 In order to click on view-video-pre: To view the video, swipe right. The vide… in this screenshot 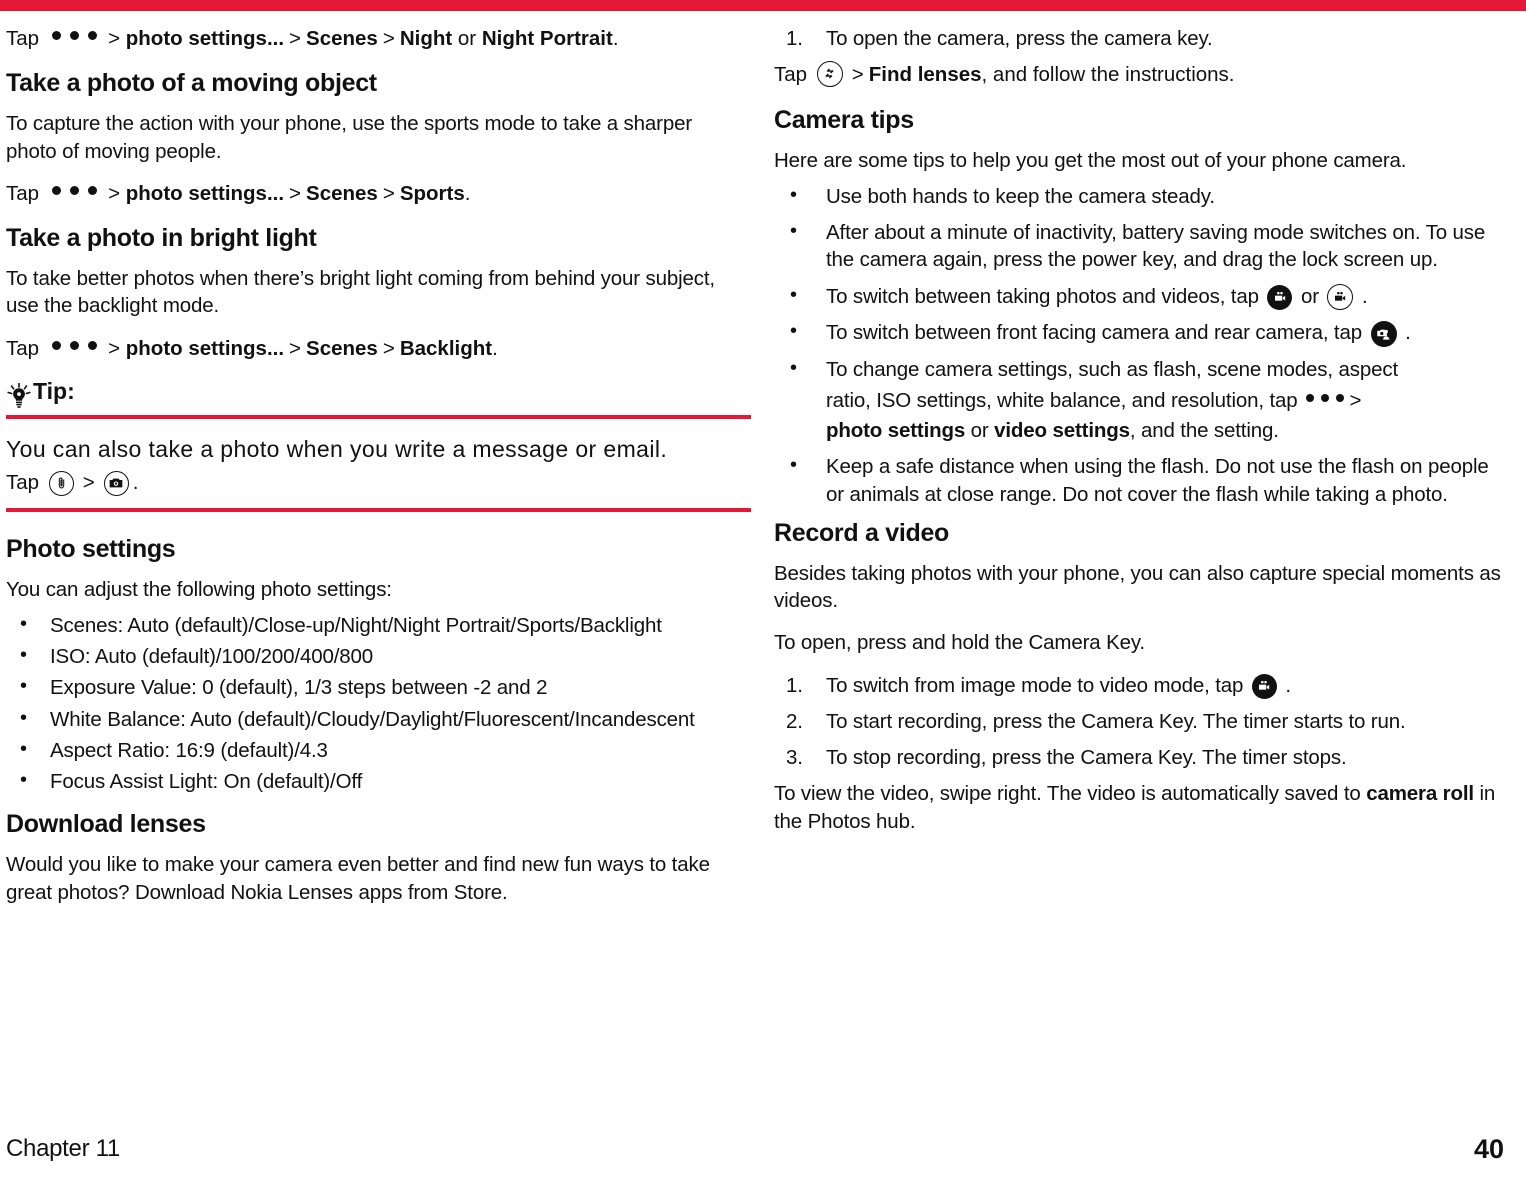, I will do `click(1070, 794)`.